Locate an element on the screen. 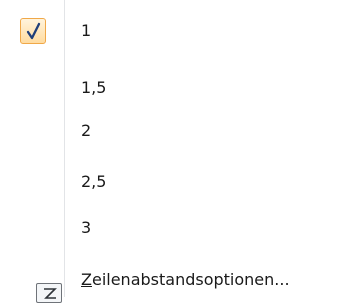  dialog-launcher-icon is located at coordinates (49, 293).